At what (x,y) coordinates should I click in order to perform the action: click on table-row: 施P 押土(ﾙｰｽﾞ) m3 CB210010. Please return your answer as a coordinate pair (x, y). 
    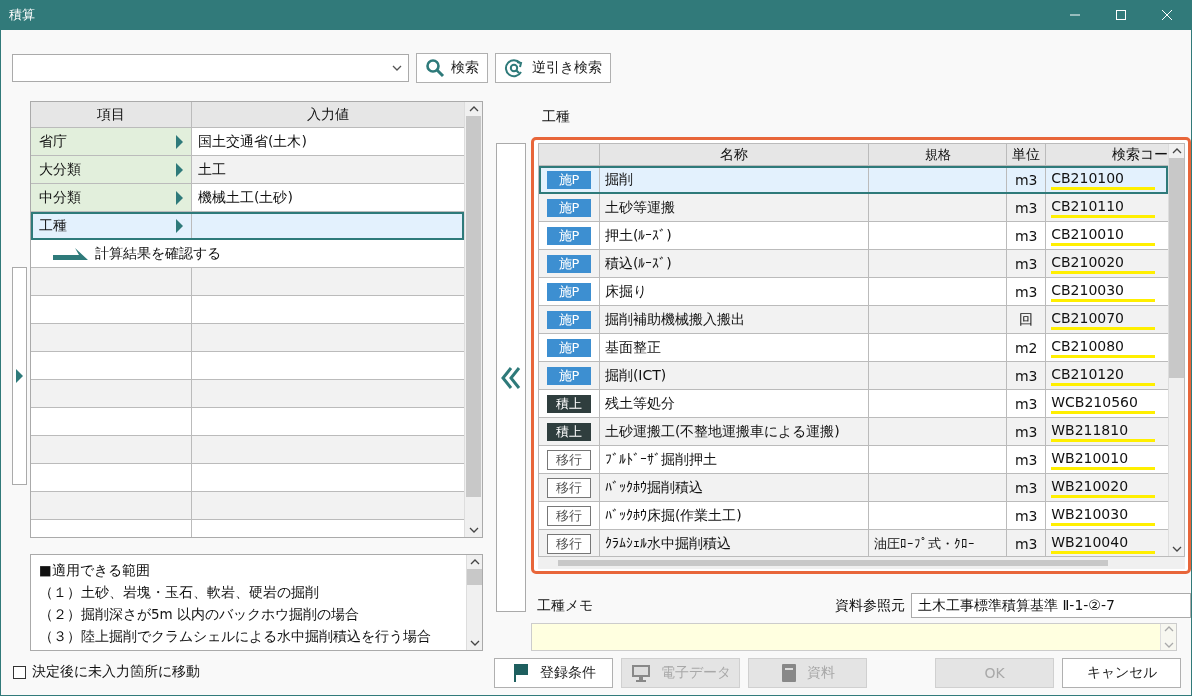
    Looking at the image, I should click on (853, 236).